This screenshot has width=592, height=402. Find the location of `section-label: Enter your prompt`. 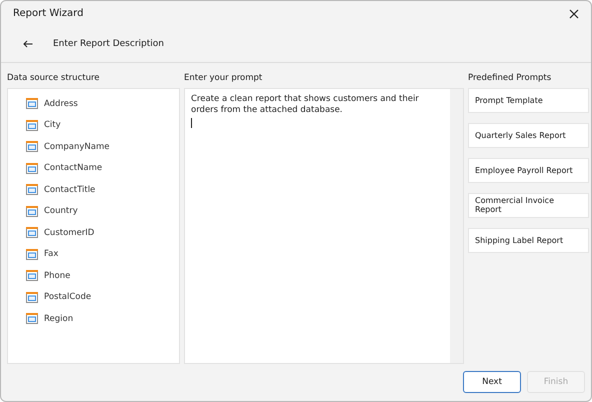

section-label: Enter your prompt is located at coordinates (224, 78).